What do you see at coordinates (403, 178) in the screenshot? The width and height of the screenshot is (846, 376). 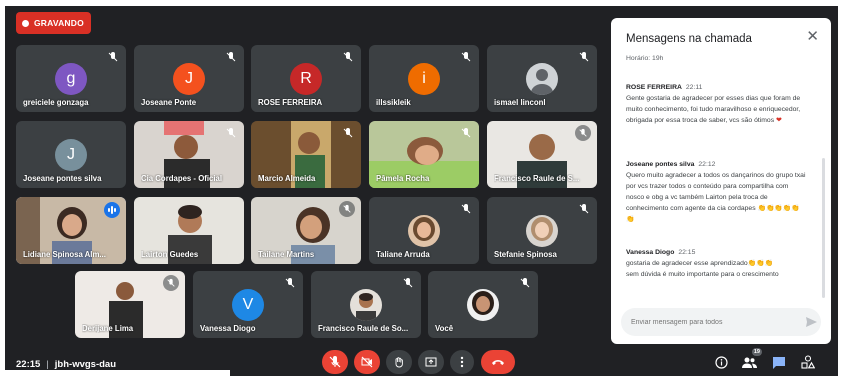 I see `participant-name: Pâmela Rocha` at bounding box center [403, 178].